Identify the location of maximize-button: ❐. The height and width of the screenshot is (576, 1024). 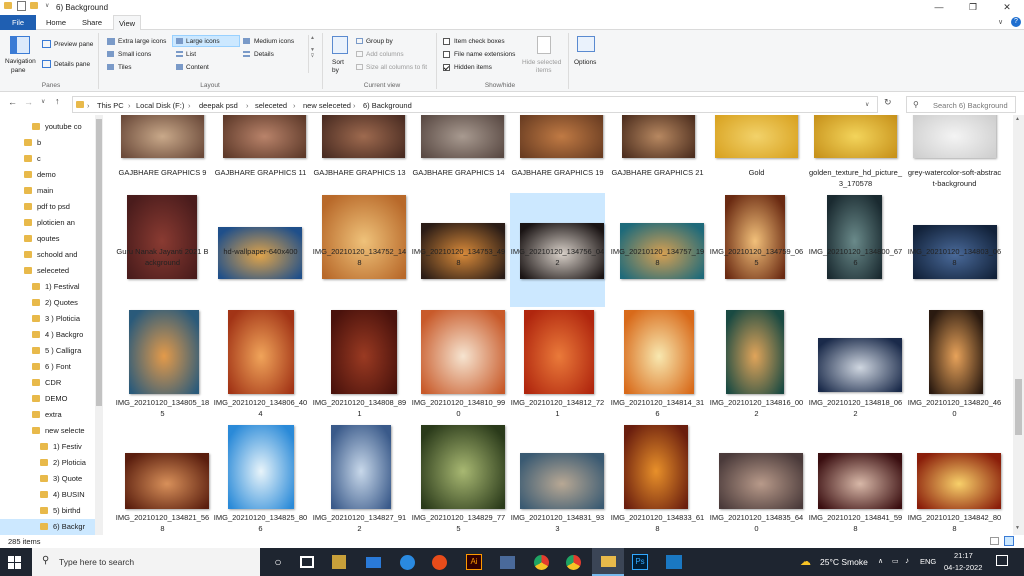
(973, 7).